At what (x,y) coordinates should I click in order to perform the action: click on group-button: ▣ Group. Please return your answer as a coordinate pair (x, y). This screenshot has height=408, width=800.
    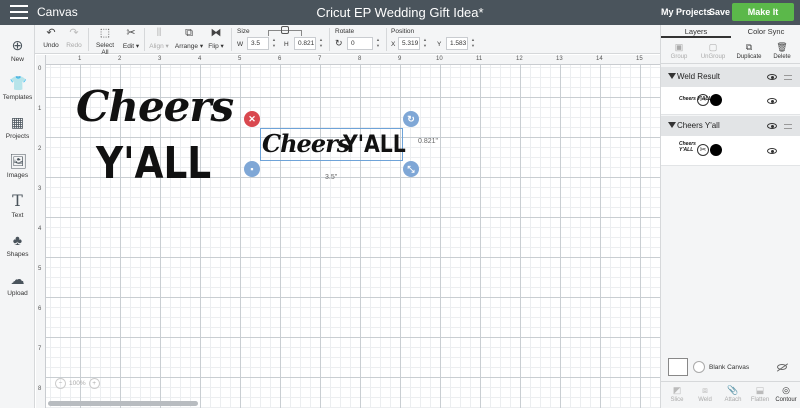
    Looking at the image, I should click on (679, 51).